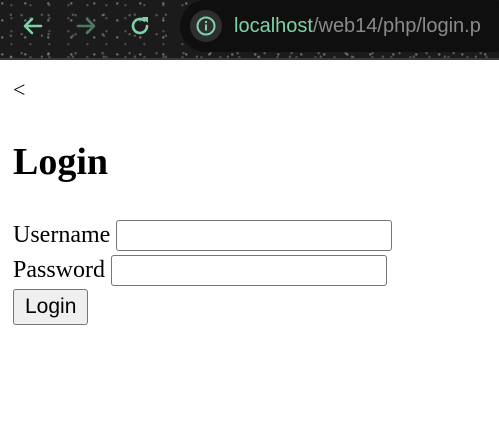 Image resolution: width=499 pixels, height=427 pixels. I want to click on password-row: Password, so click(243, 270).